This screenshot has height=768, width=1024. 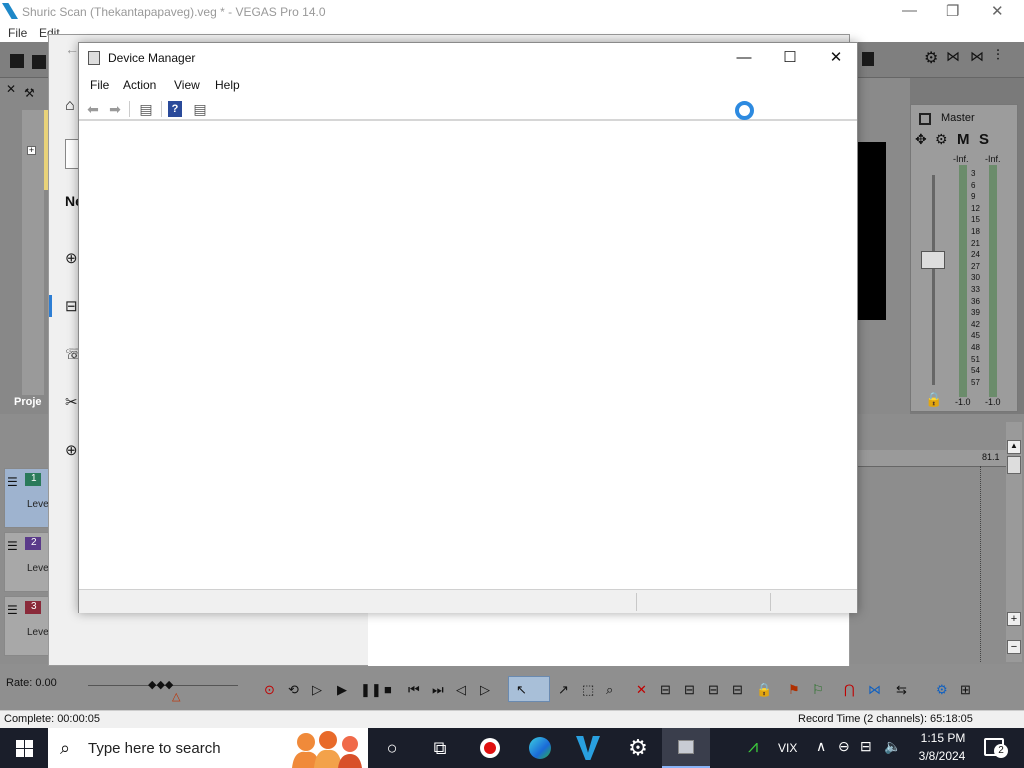 I want to click on volume-muted-icon: 🔈, so click(x=892, y=746).